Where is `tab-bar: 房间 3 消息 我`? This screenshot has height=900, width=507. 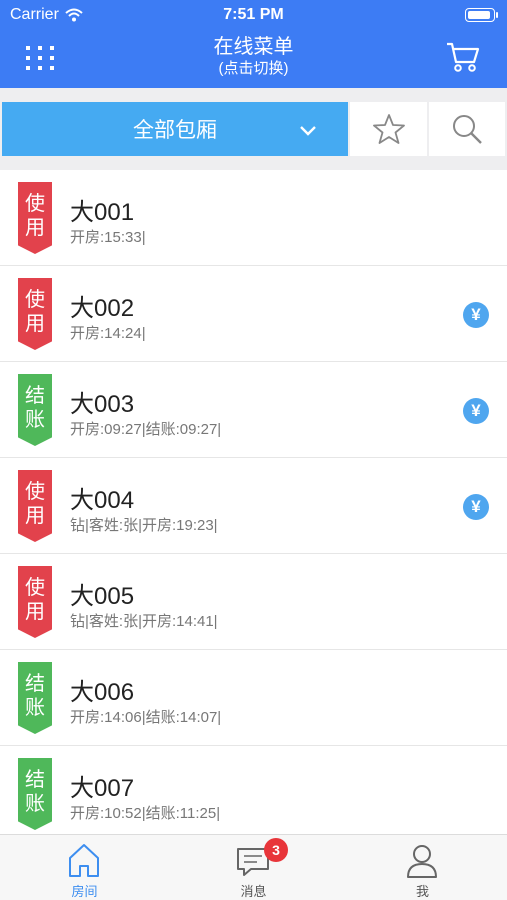 tab-bar: 房间 3 消息 我 is located at coordinates (253, 867).